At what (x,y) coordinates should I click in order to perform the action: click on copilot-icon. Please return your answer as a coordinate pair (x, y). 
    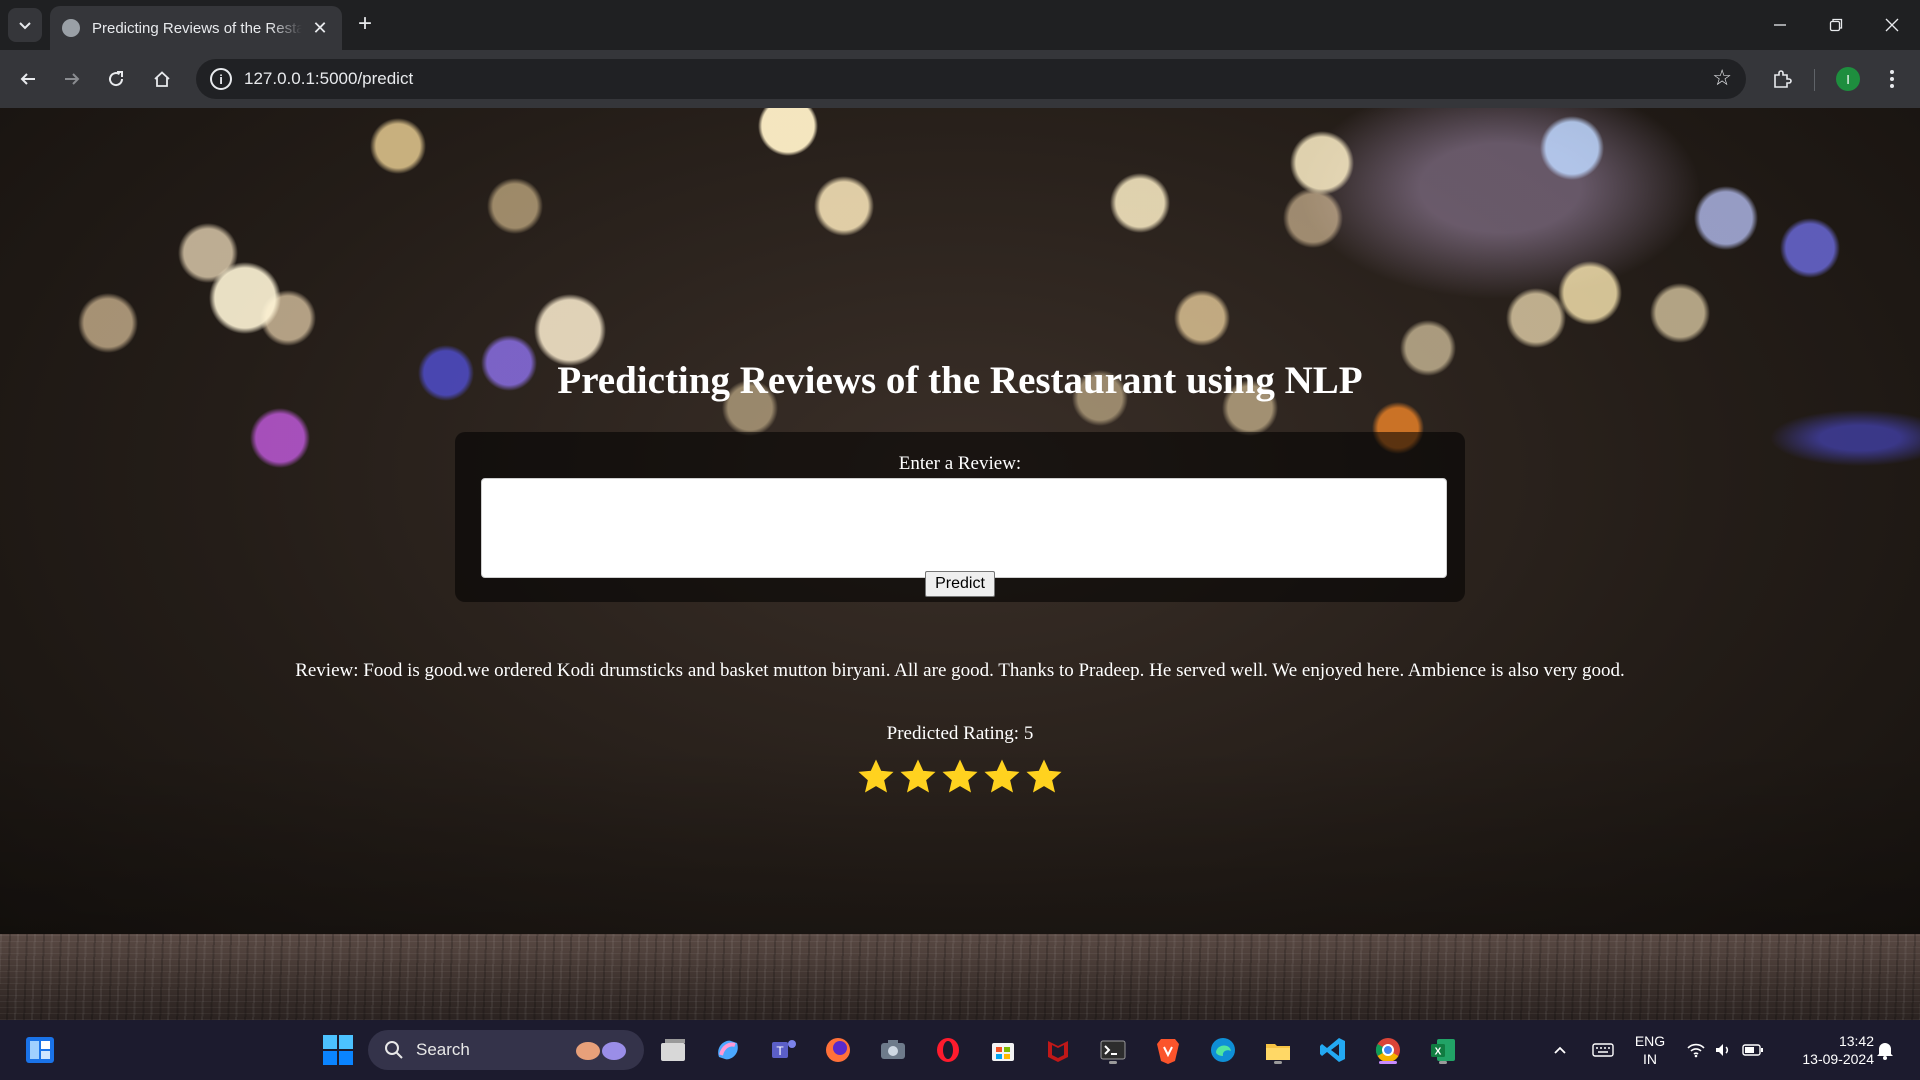
    Looking at the image, I should click on (728, 1050).